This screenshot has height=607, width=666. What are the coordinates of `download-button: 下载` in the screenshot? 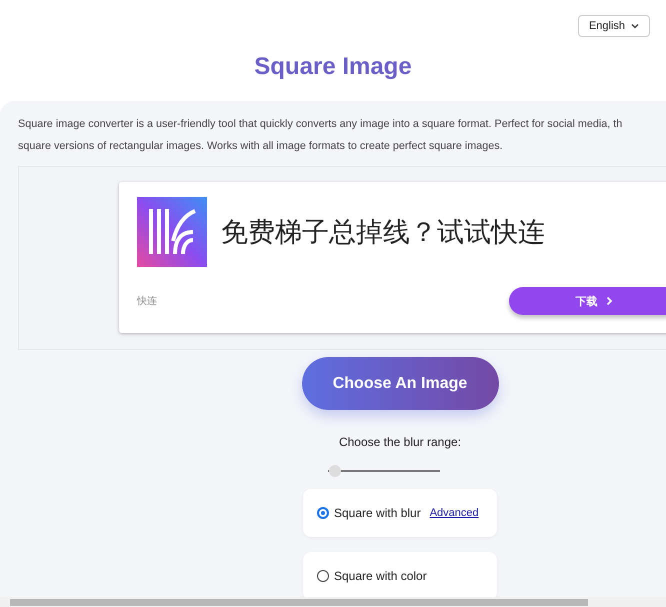 It's located at (587, 301).